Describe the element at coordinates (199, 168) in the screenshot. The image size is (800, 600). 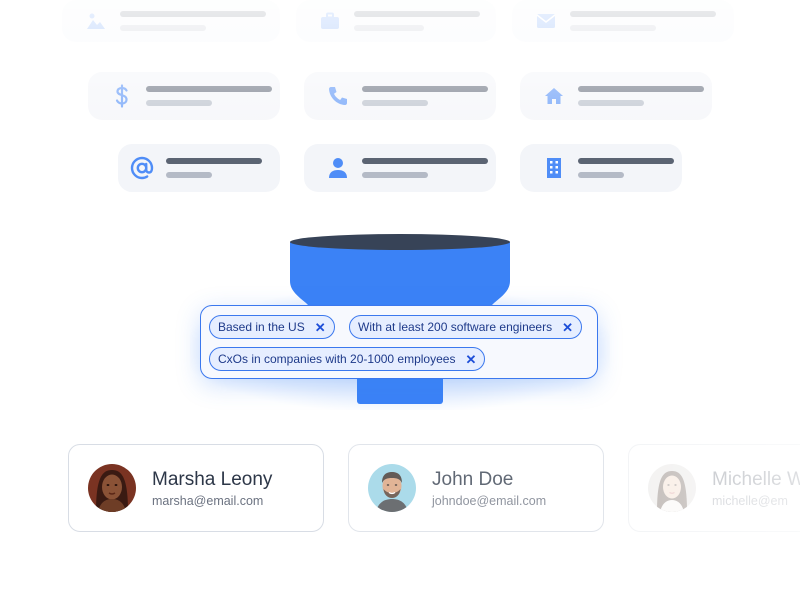
I see `data-card-at-sign` at that location.